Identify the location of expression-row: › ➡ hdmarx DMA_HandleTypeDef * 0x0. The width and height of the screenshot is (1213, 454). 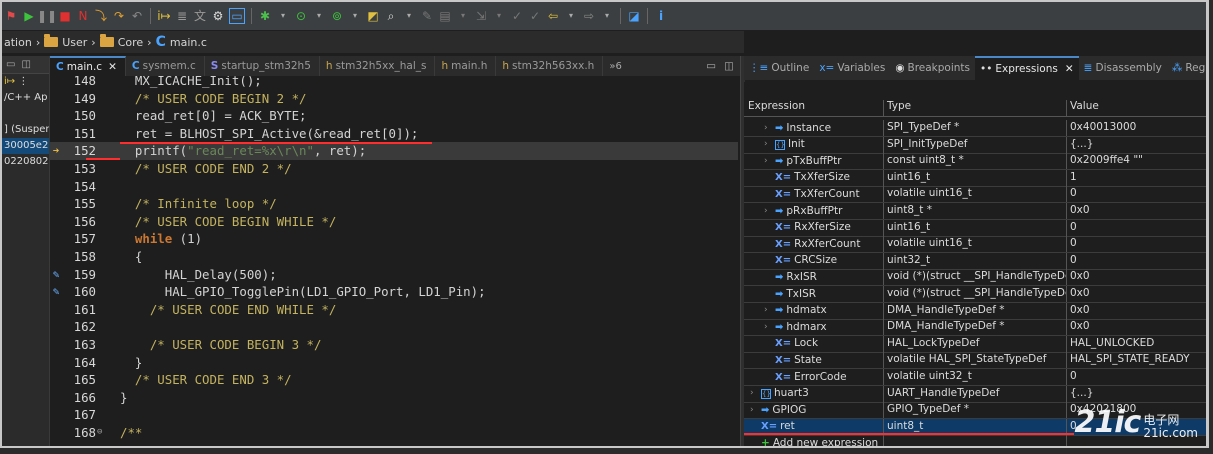
(975, 328).